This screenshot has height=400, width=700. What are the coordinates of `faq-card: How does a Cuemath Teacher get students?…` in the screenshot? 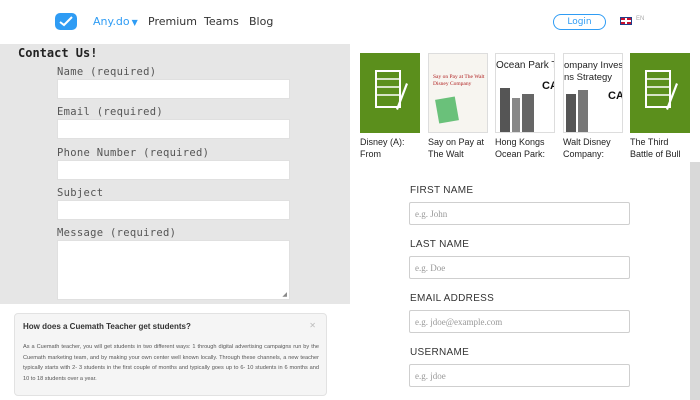 It's located at (170, 354).